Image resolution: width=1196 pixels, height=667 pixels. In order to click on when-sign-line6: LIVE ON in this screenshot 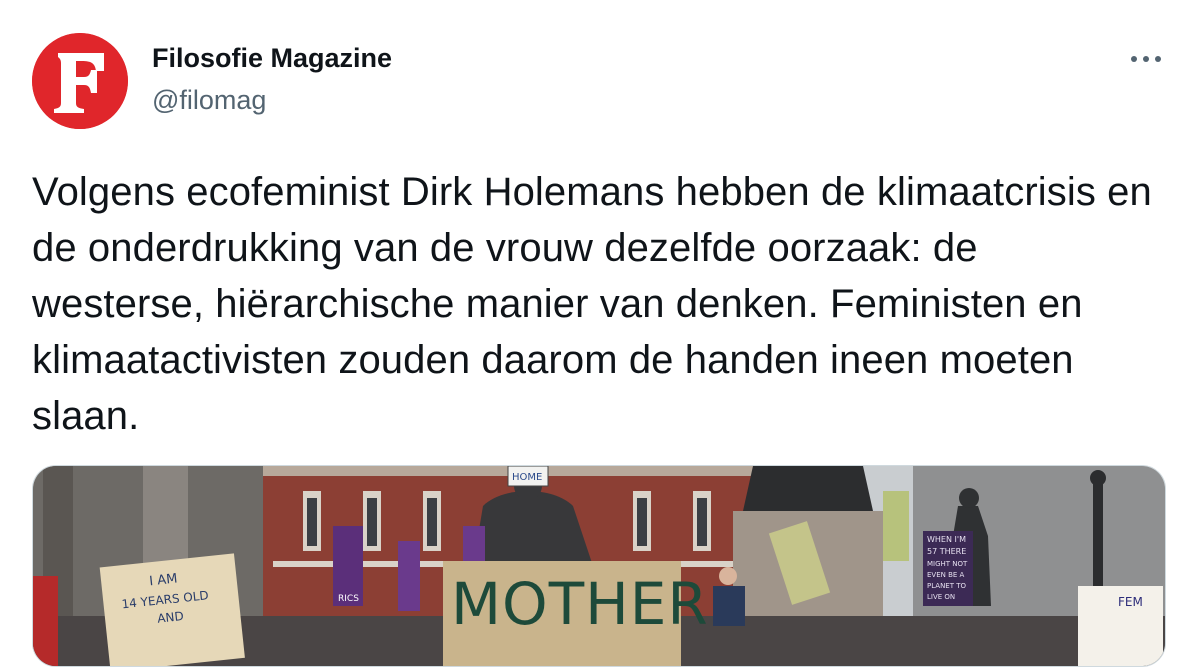, I will do `click(941, 597)`.